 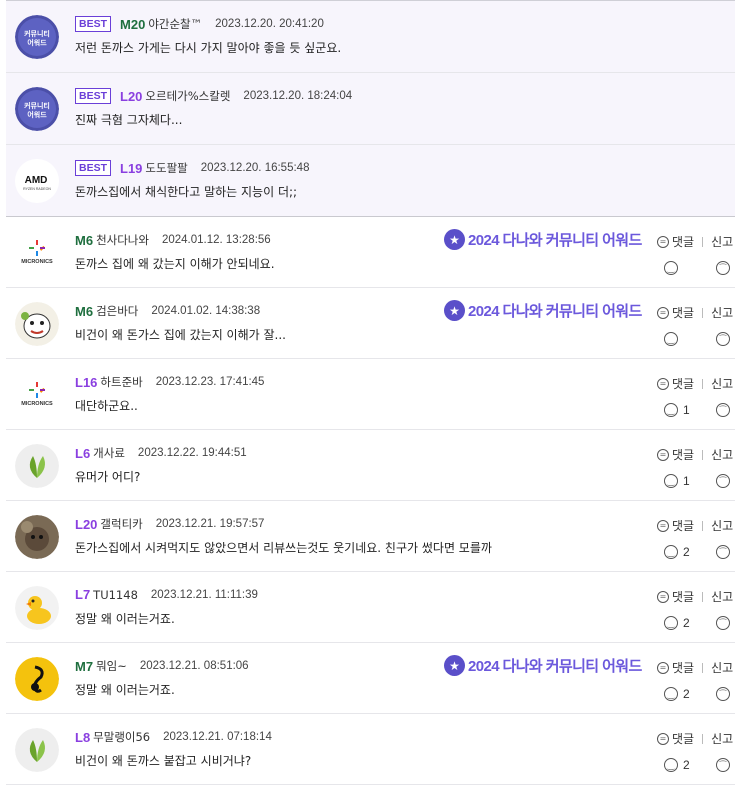 What do you see at coordinates (208, 48) in the screenshot?
I see `comment-text: 저런 돈까스 가게는 다시 가지 말아야 좋을 듯 싶군요.` at bounding box center [208, 48].